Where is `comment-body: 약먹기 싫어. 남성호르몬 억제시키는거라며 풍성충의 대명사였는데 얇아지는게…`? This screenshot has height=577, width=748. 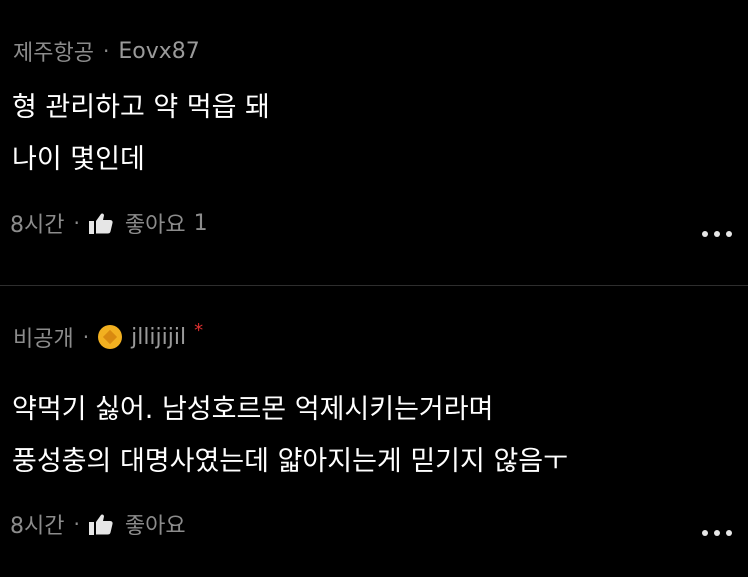 comment-body: 약먹기 싫어. 남성호르몬 억제시키는거라며 풍성충의 대명사였는데 얇아지는게… is located at coordinates (290, 436).